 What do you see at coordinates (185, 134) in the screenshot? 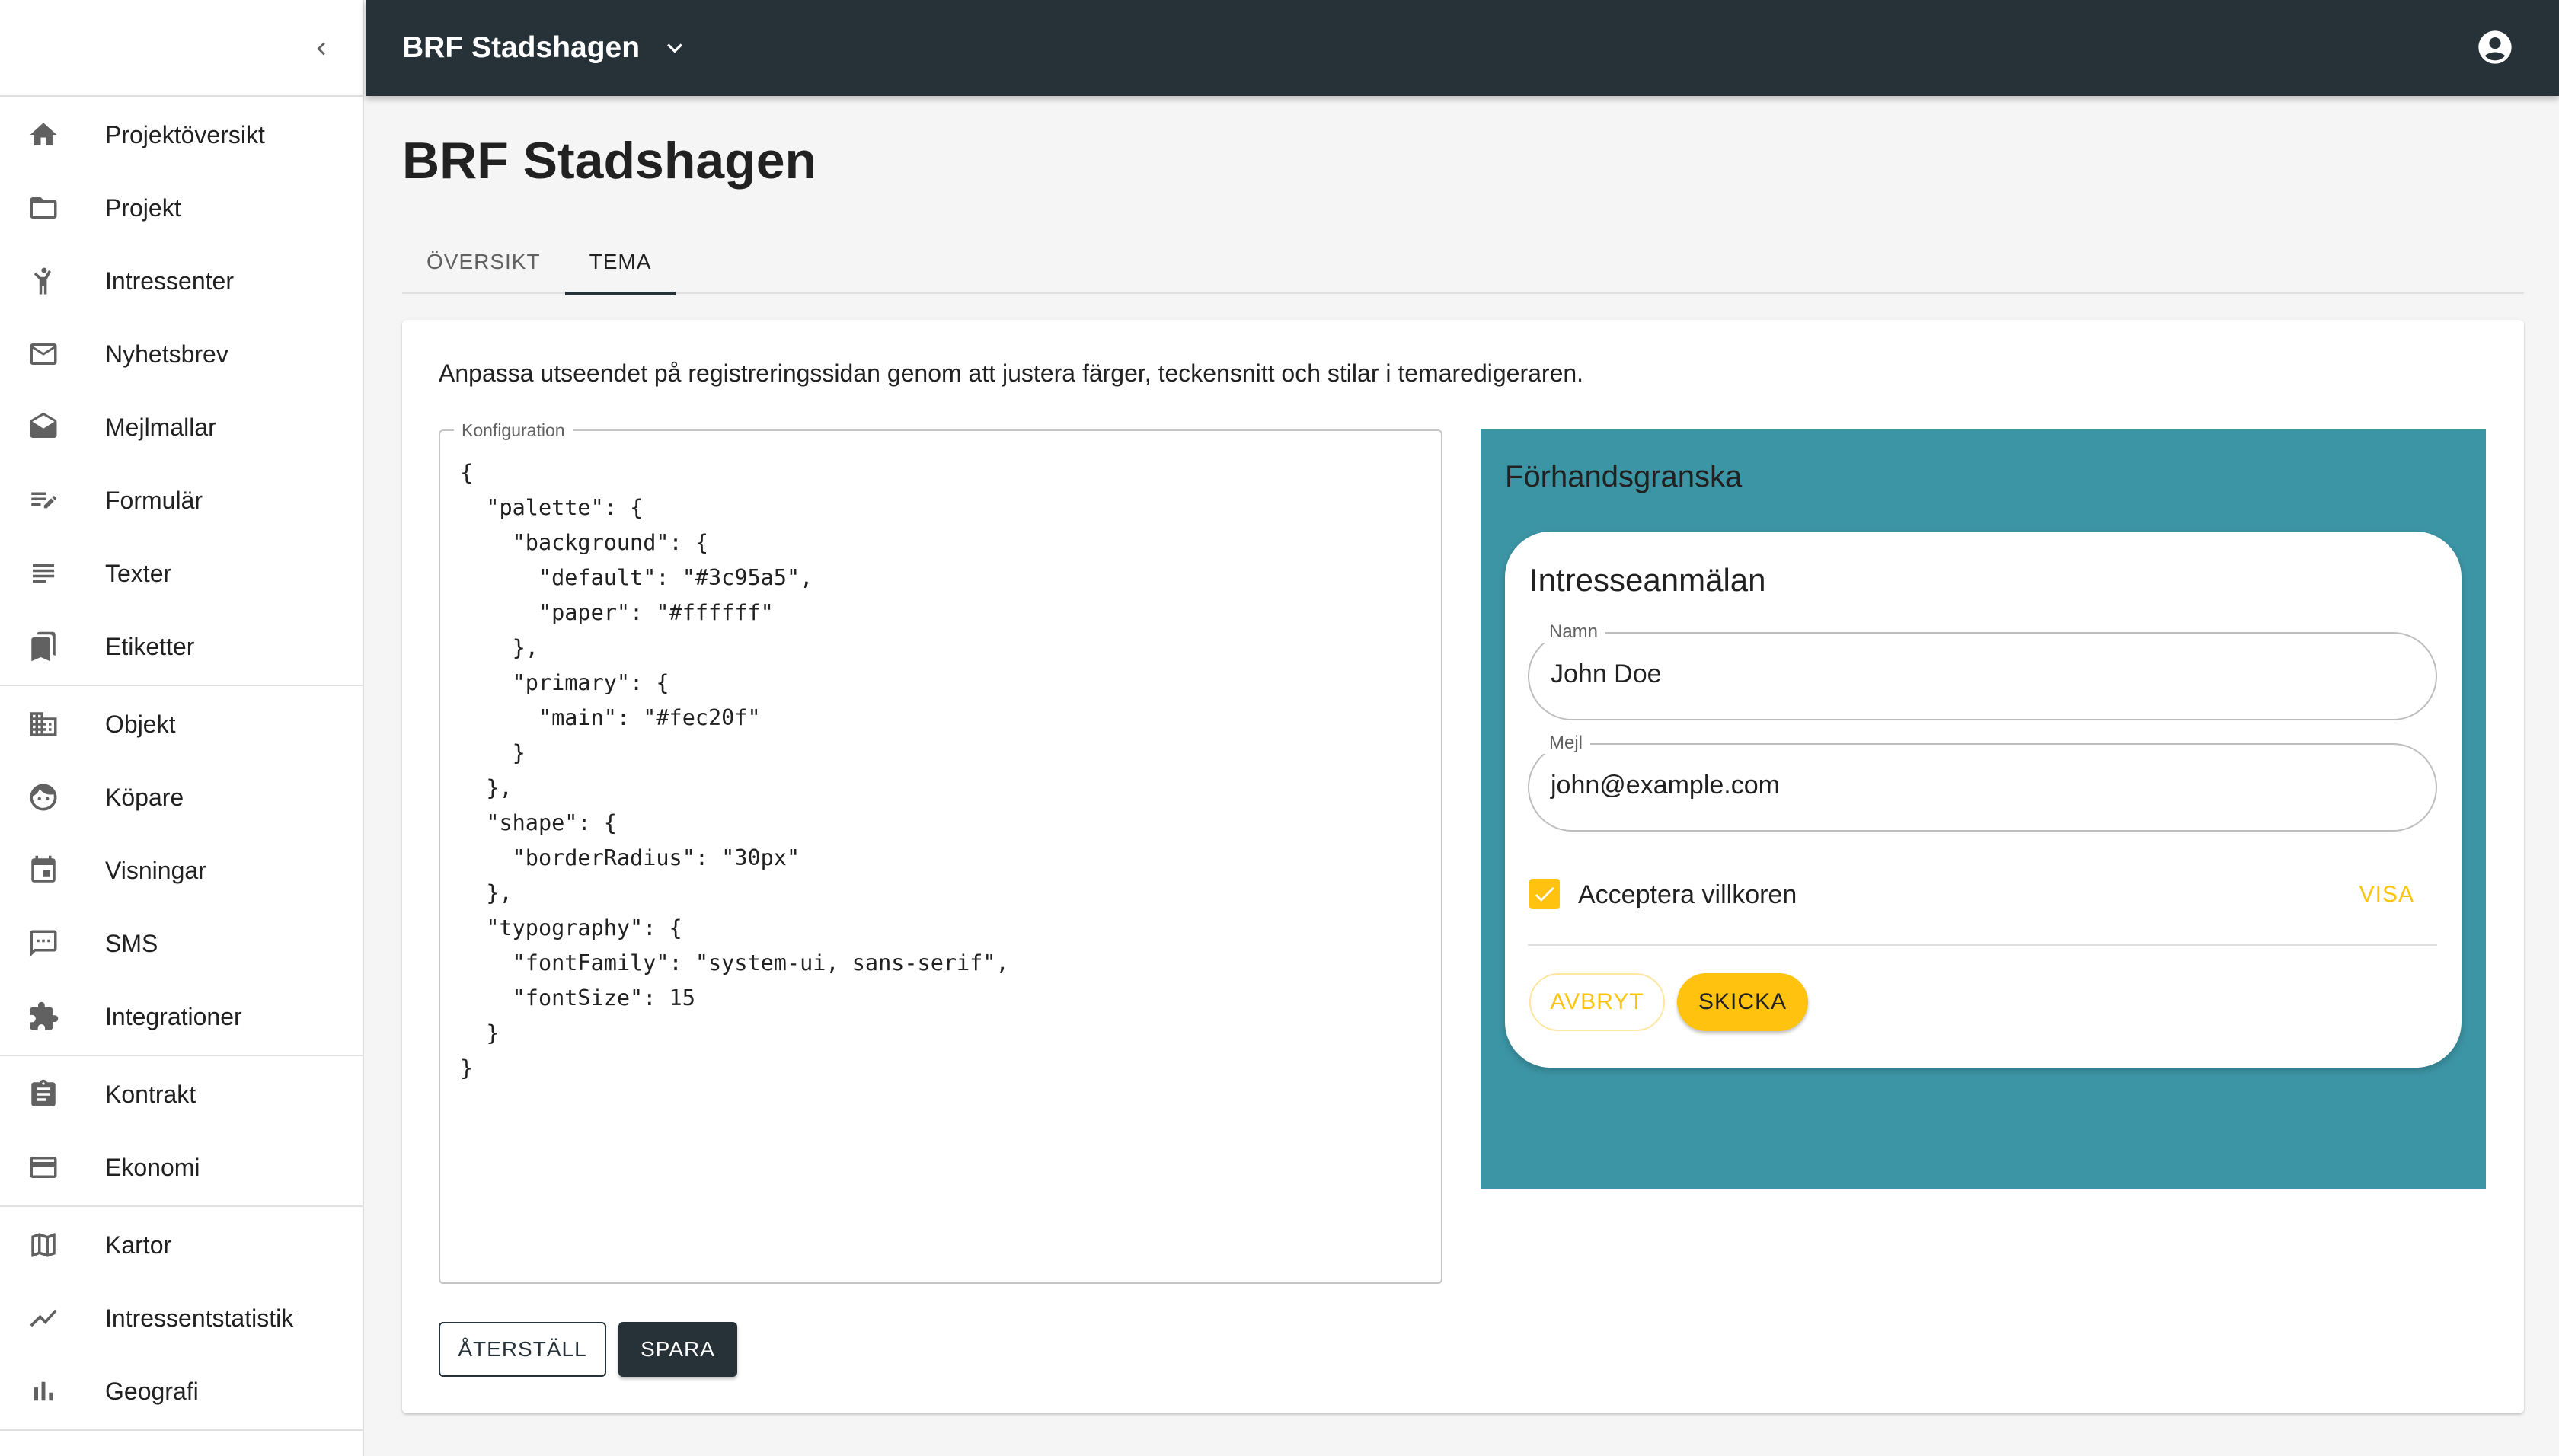
I see `sidebar-item-label: Projektöversikt` at bounding box center [185, 134].